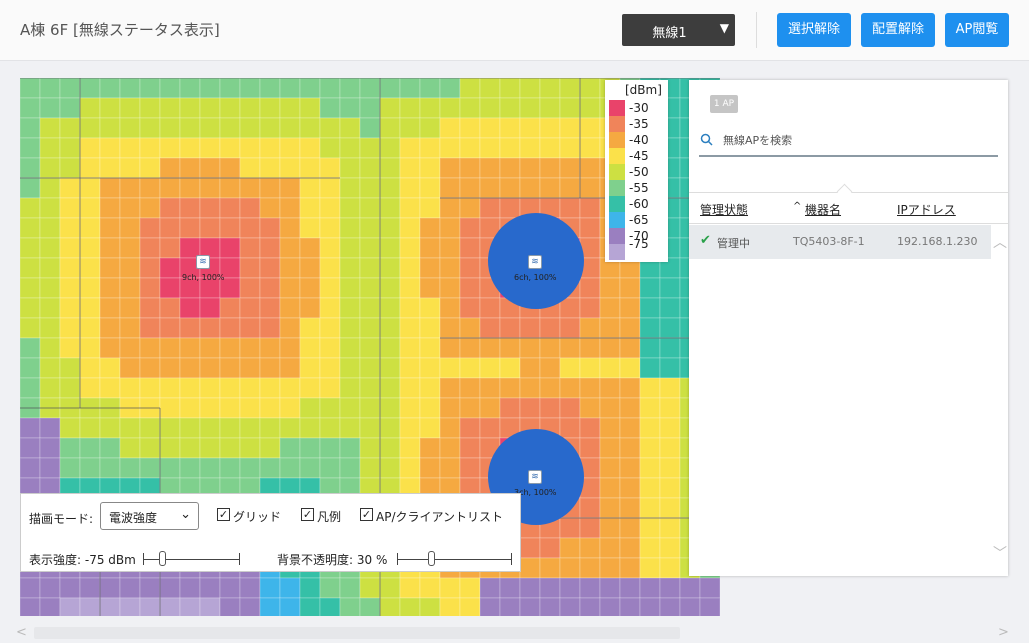  I want to click on scroll-left-icon: <, so click(21, 632).